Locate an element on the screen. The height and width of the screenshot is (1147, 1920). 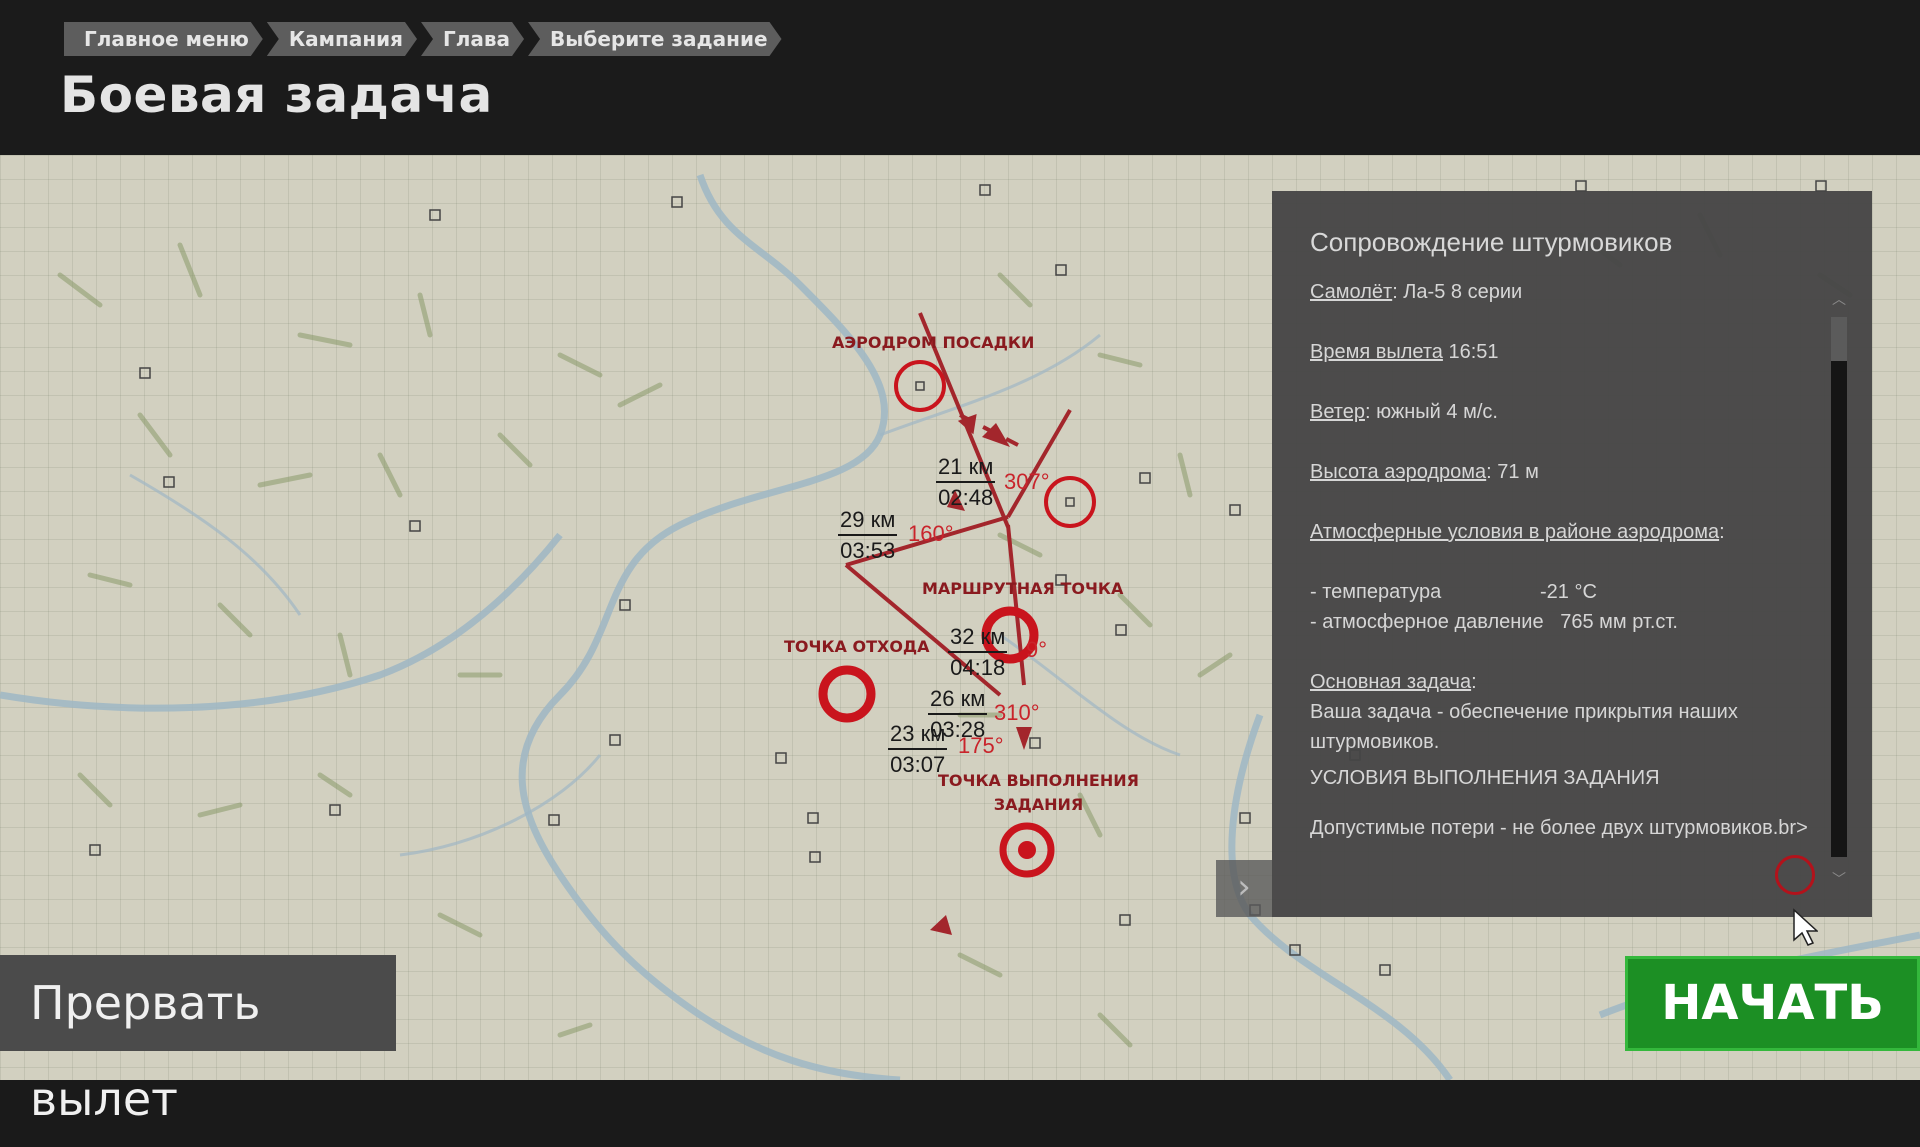
leg-heading: 9° is located at coordinates (1037, 649).